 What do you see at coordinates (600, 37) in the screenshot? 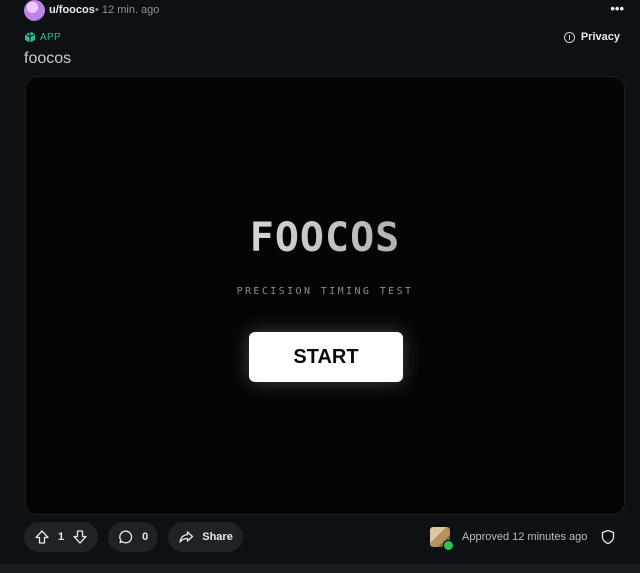
I see `privacy-label: Privacy` at bounding box center [600, 37].